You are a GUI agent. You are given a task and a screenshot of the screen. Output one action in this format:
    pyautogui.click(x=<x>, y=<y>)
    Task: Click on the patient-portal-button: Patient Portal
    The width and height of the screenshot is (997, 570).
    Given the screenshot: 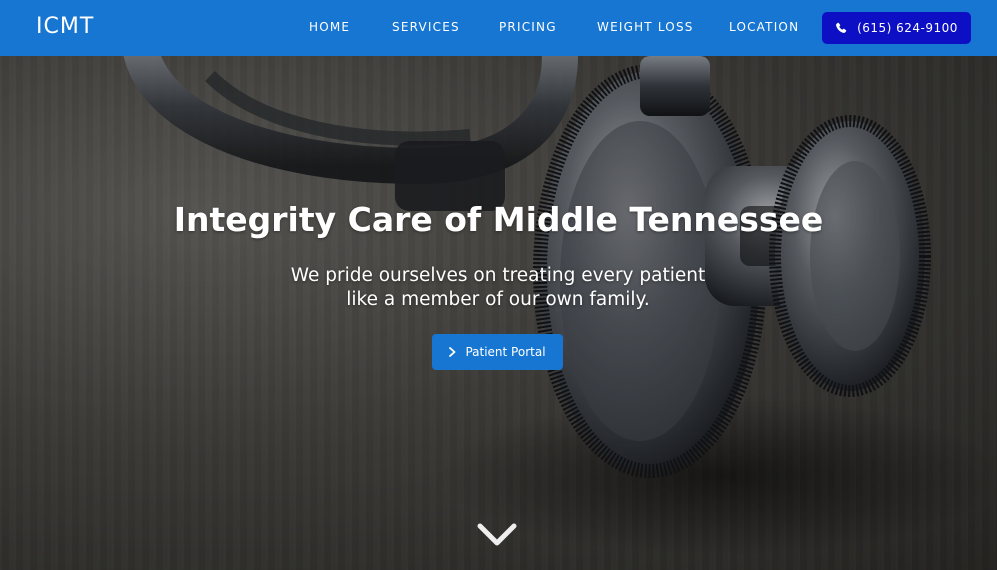 What is the action you would take?
    pyautogui.click(x=497, y=352)
    